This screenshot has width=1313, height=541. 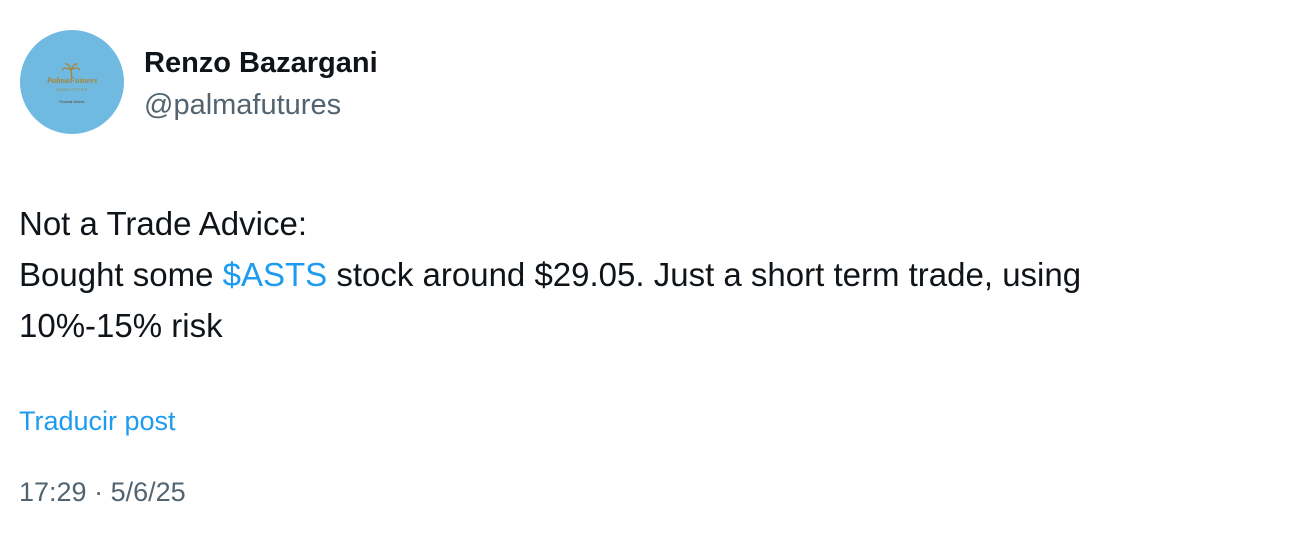 I want to click on author-handle: @palmafutures, so click(x=242, y=105).